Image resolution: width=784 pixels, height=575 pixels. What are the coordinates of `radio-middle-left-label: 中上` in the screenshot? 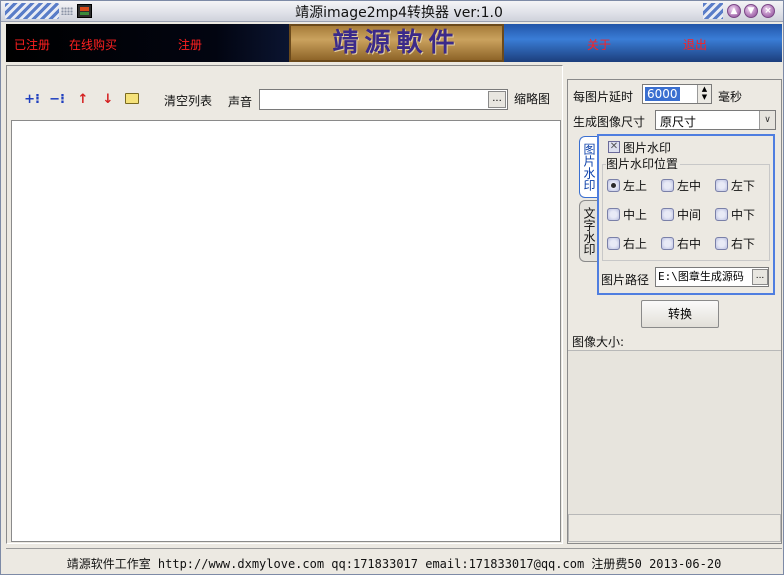 It's located at (635, 215).